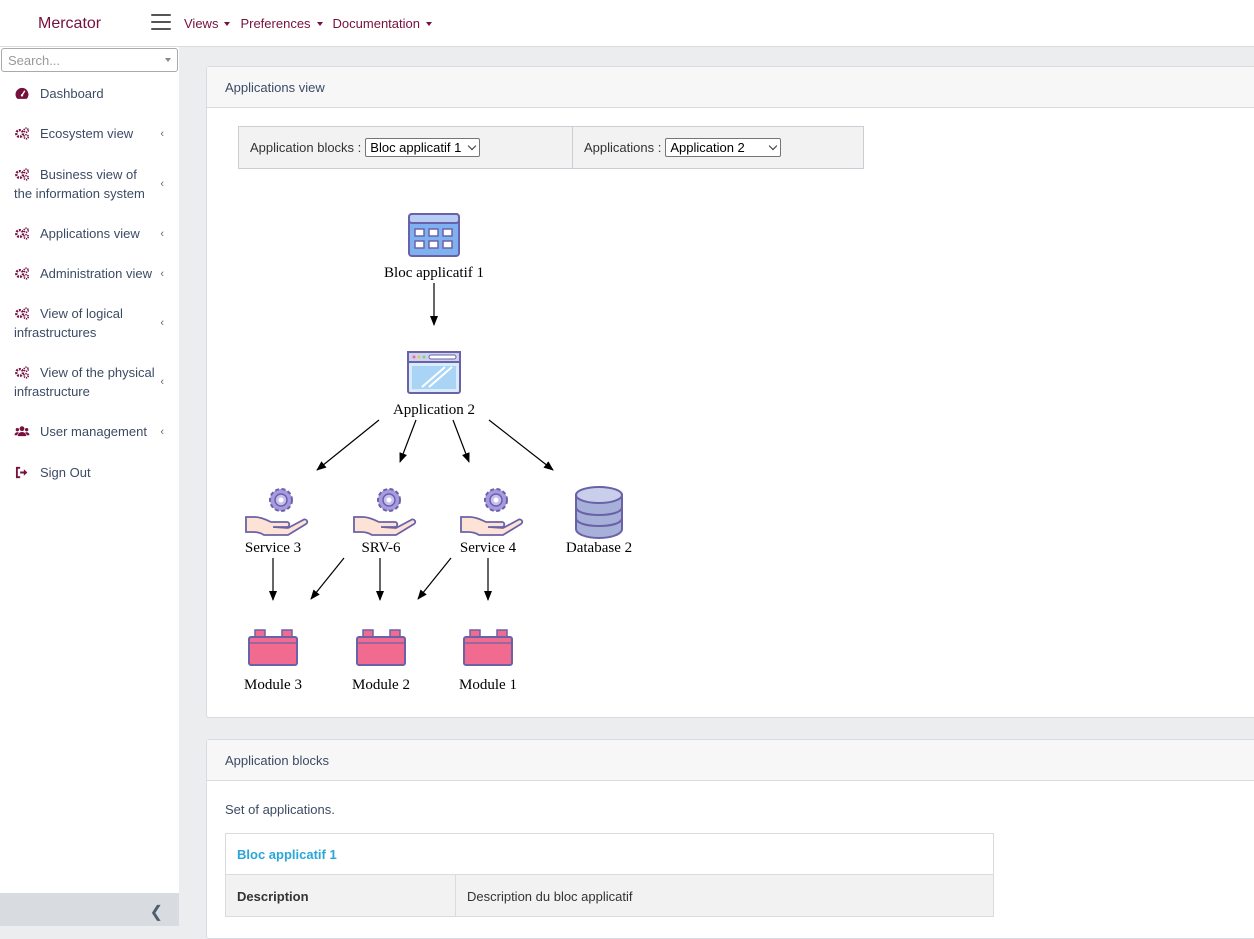 The image size is (1254, 939). I want to click on node-application: Application 2, so click(434, 384).